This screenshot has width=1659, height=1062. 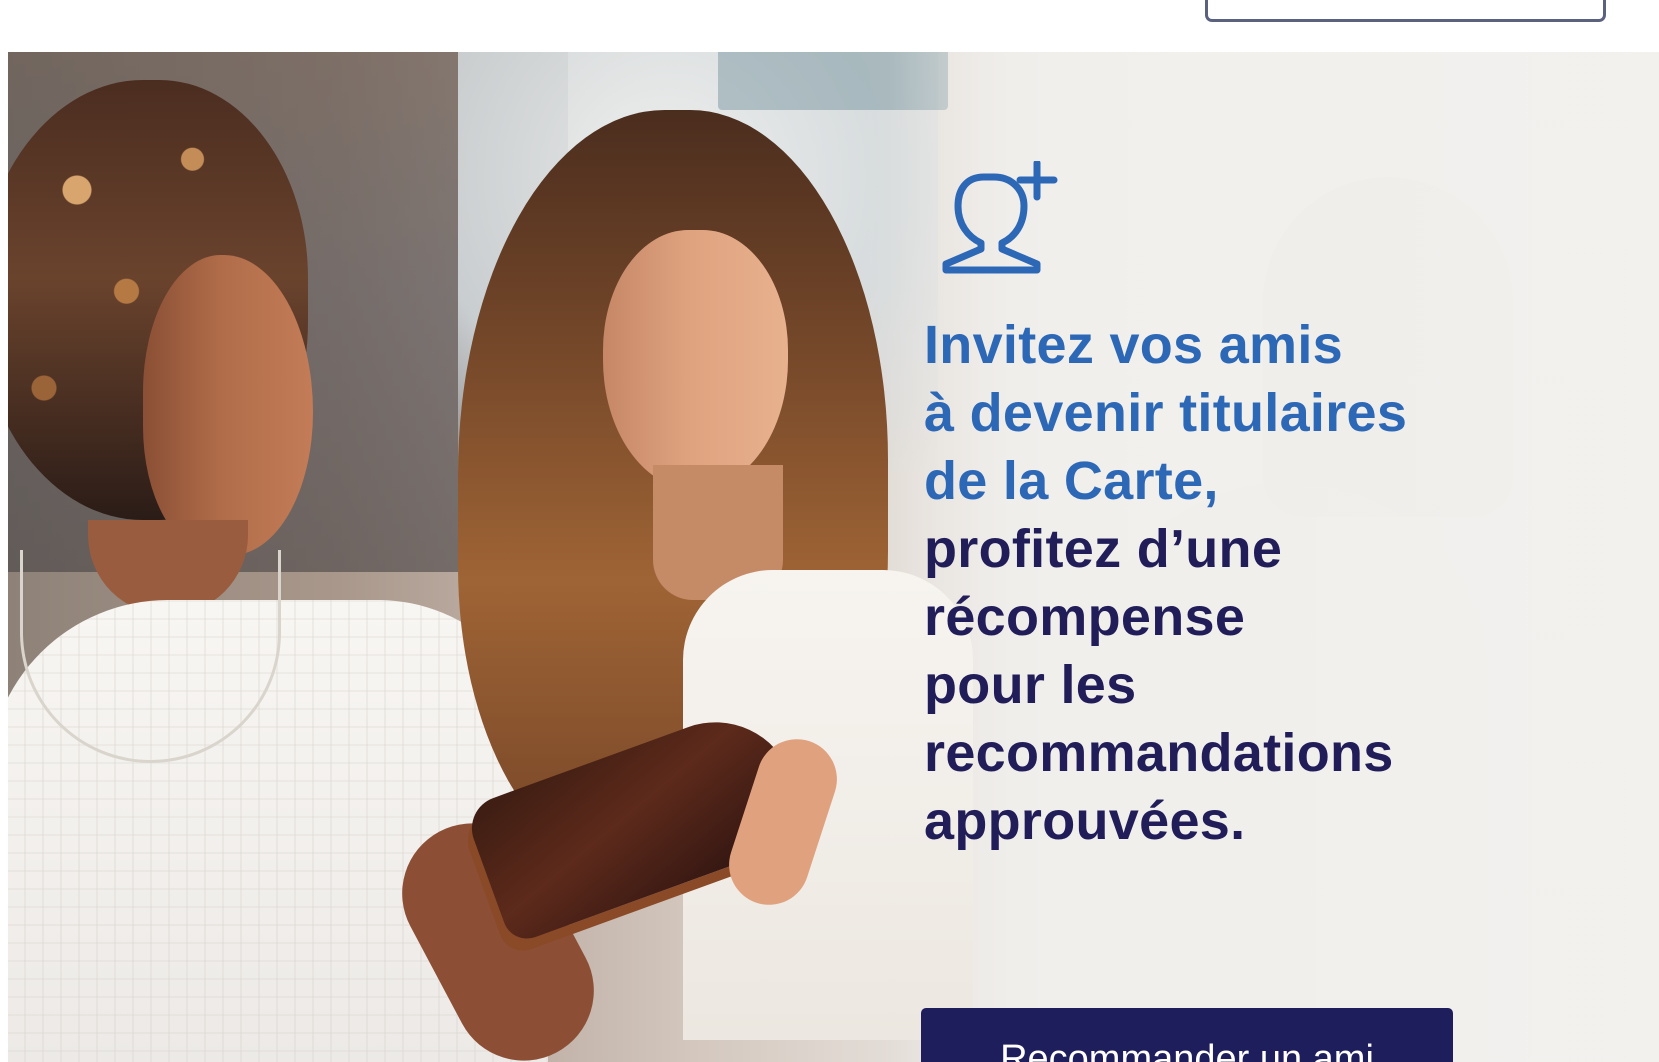 What do you see at coordinates (1030, 685) in the screenshot?
I see `headline-line: pour les` at bounding box center [1030, 685].